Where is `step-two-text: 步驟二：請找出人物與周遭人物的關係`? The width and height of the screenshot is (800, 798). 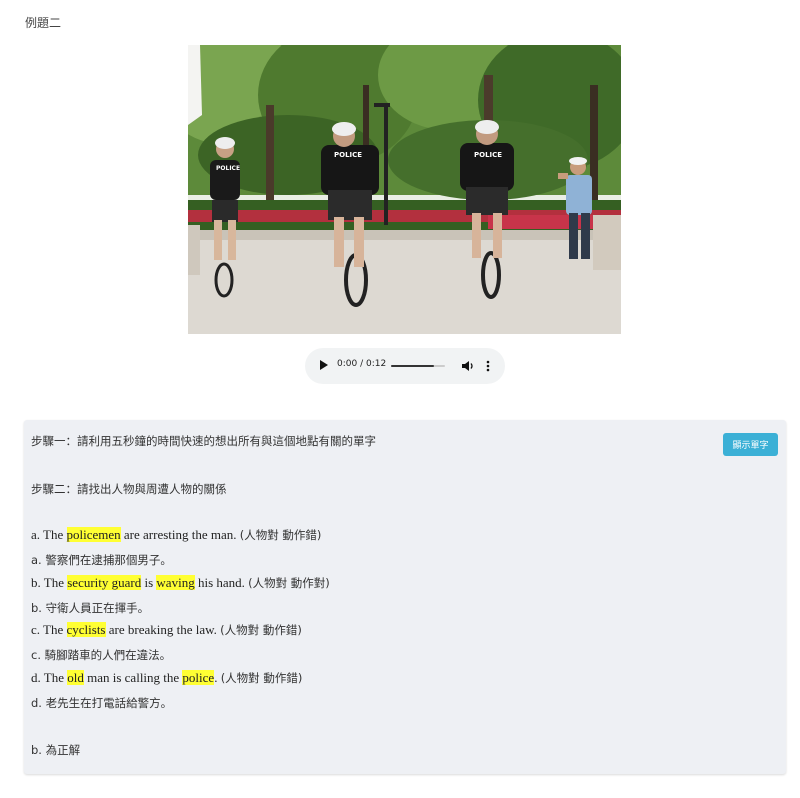 step-two-text: 步驟二：請找出人物與周遭人物的關係 is located at coordinates (129, 489).